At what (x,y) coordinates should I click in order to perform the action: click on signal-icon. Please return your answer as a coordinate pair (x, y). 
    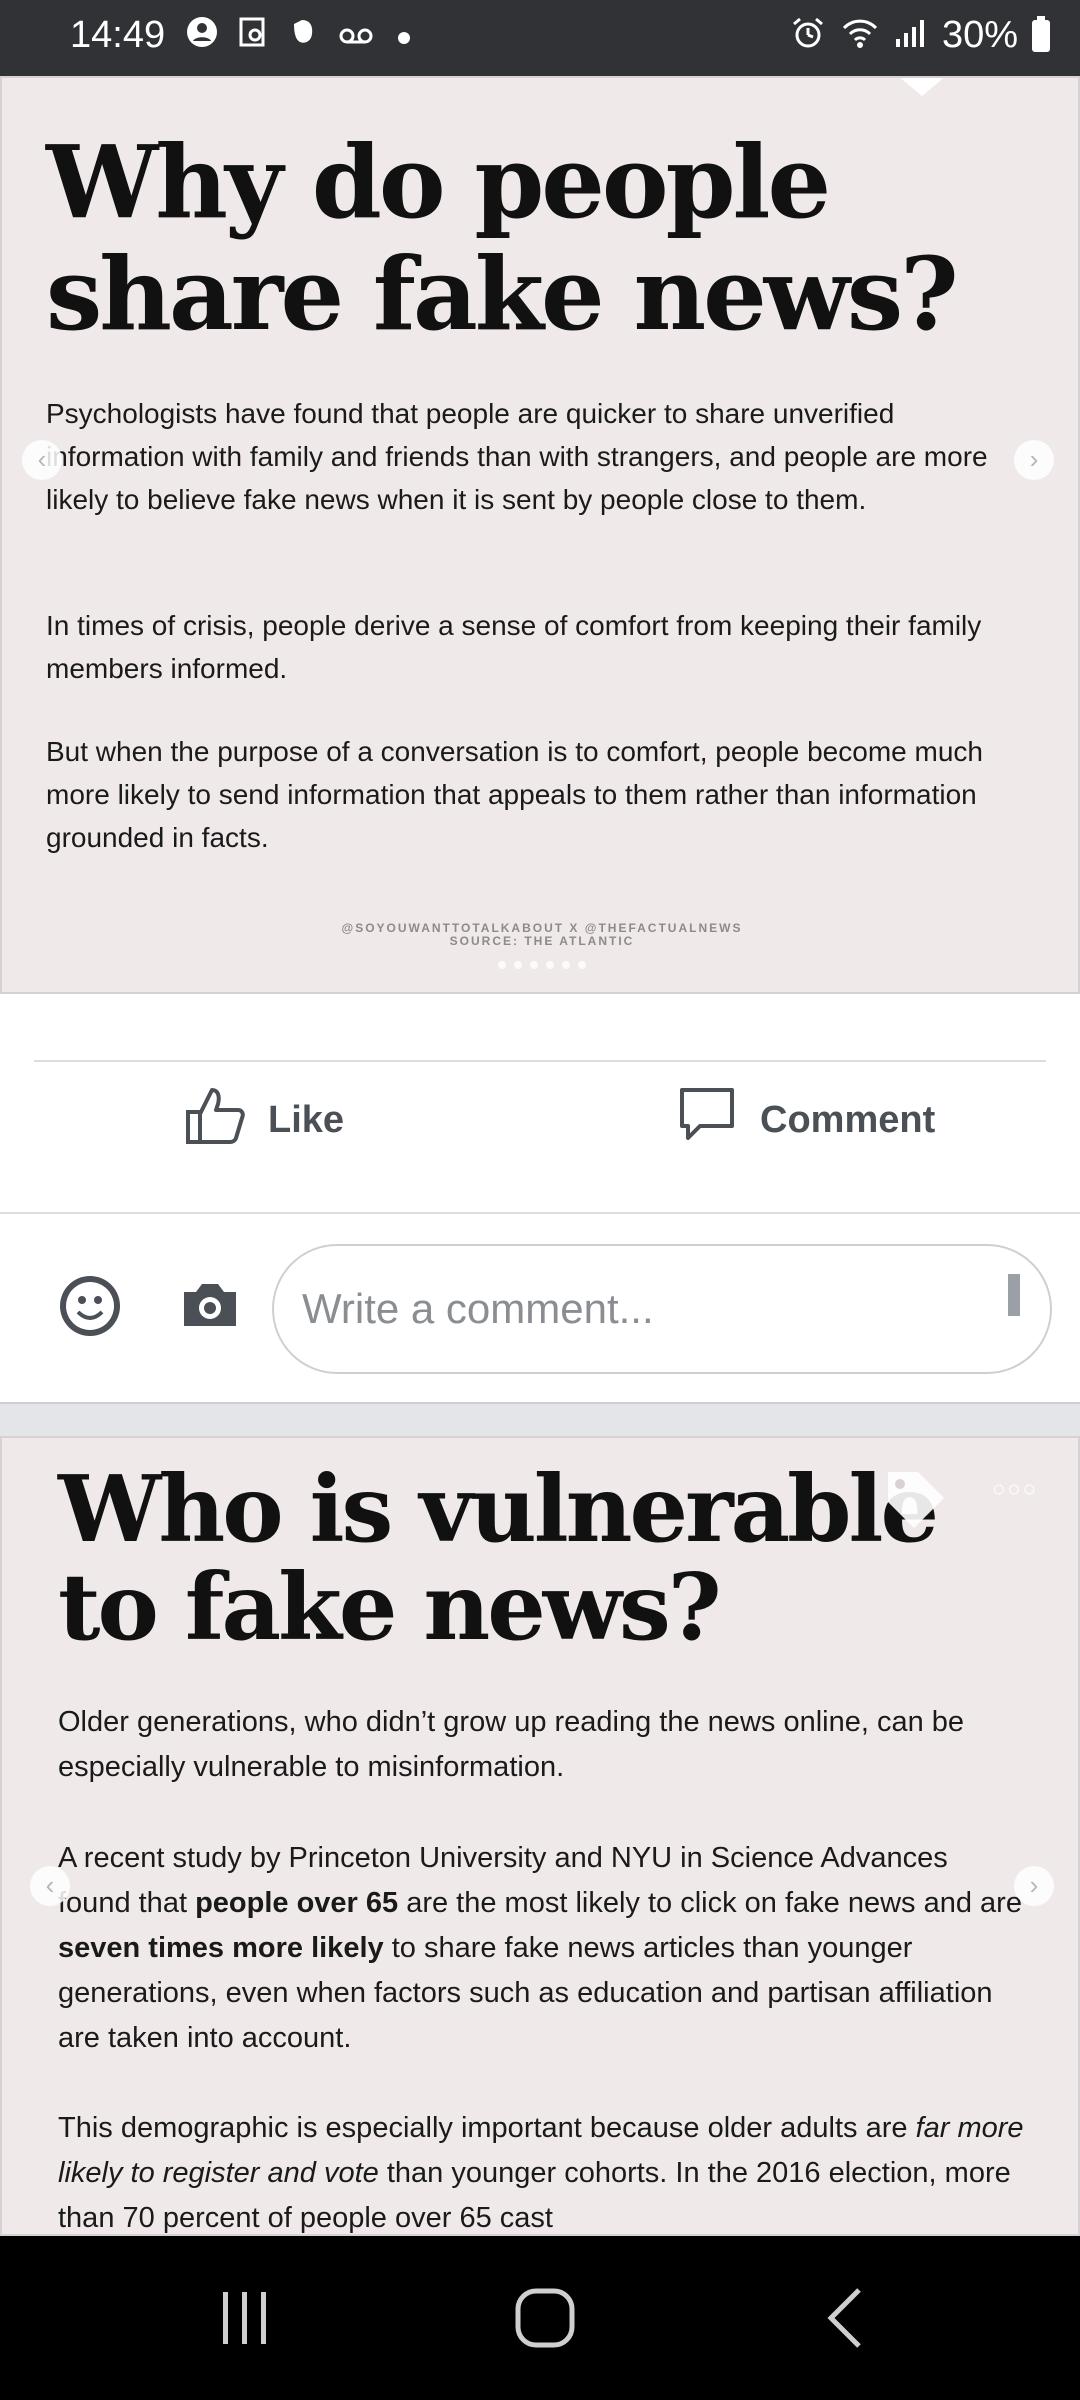
    Looking at the image, I should click on (911, 35).